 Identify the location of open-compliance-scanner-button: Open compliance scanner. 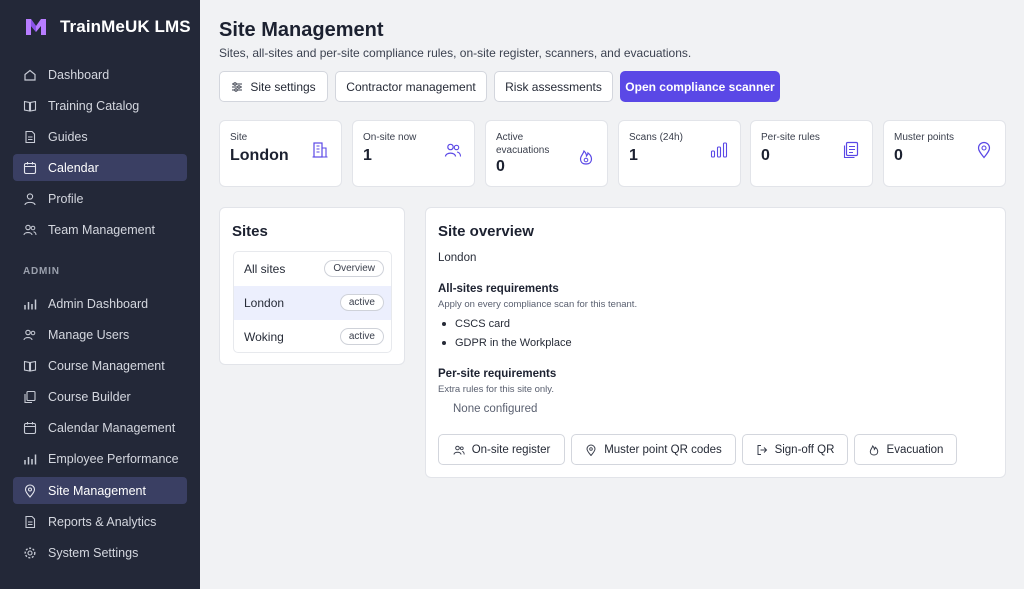
(700, 86).